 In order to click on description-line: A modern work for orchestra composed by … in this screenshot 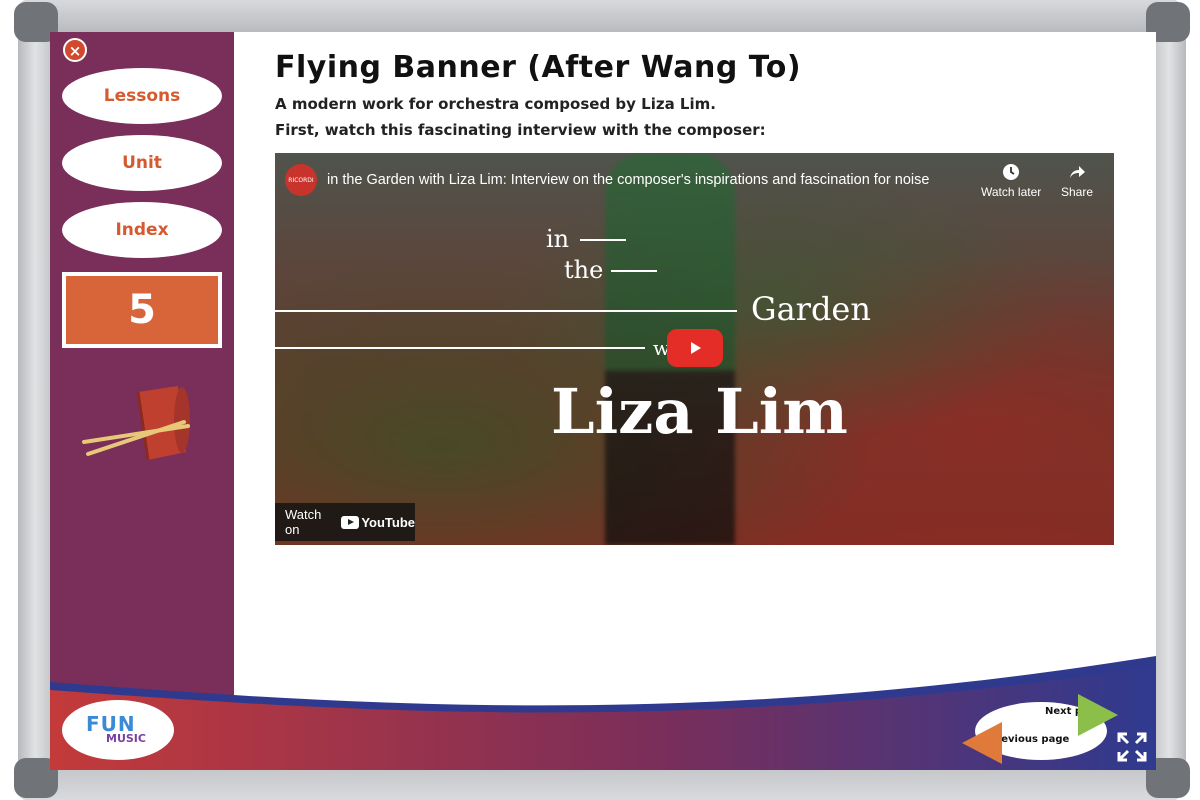, I will do `click(495, 104)`.